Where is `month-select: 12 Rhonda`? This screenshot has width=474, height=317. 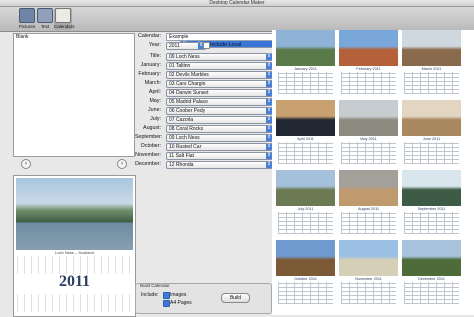 month-select: 12 Rhonda is located at coordinates (220, 165).